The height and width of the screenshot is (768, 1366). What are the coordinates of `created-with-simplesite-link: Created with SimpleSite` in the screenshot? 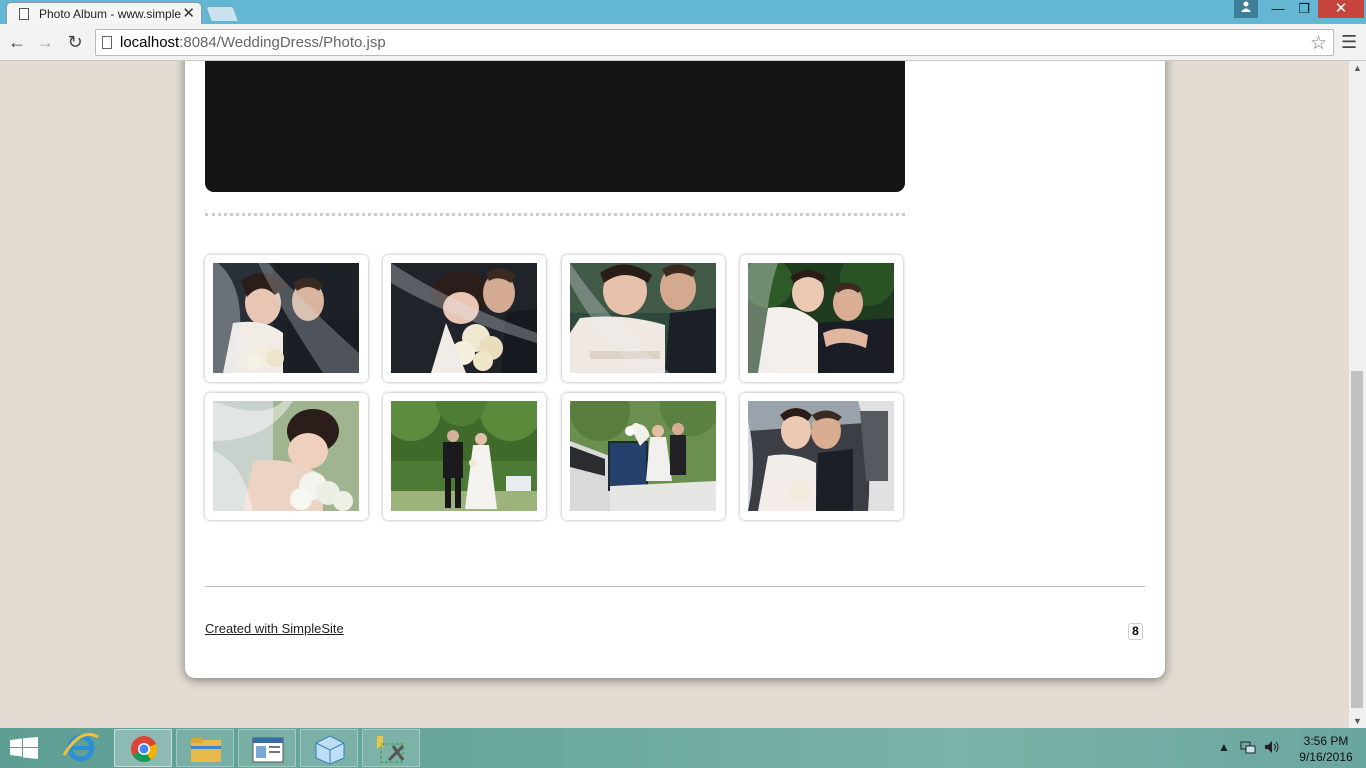 It's located at (274, 628).